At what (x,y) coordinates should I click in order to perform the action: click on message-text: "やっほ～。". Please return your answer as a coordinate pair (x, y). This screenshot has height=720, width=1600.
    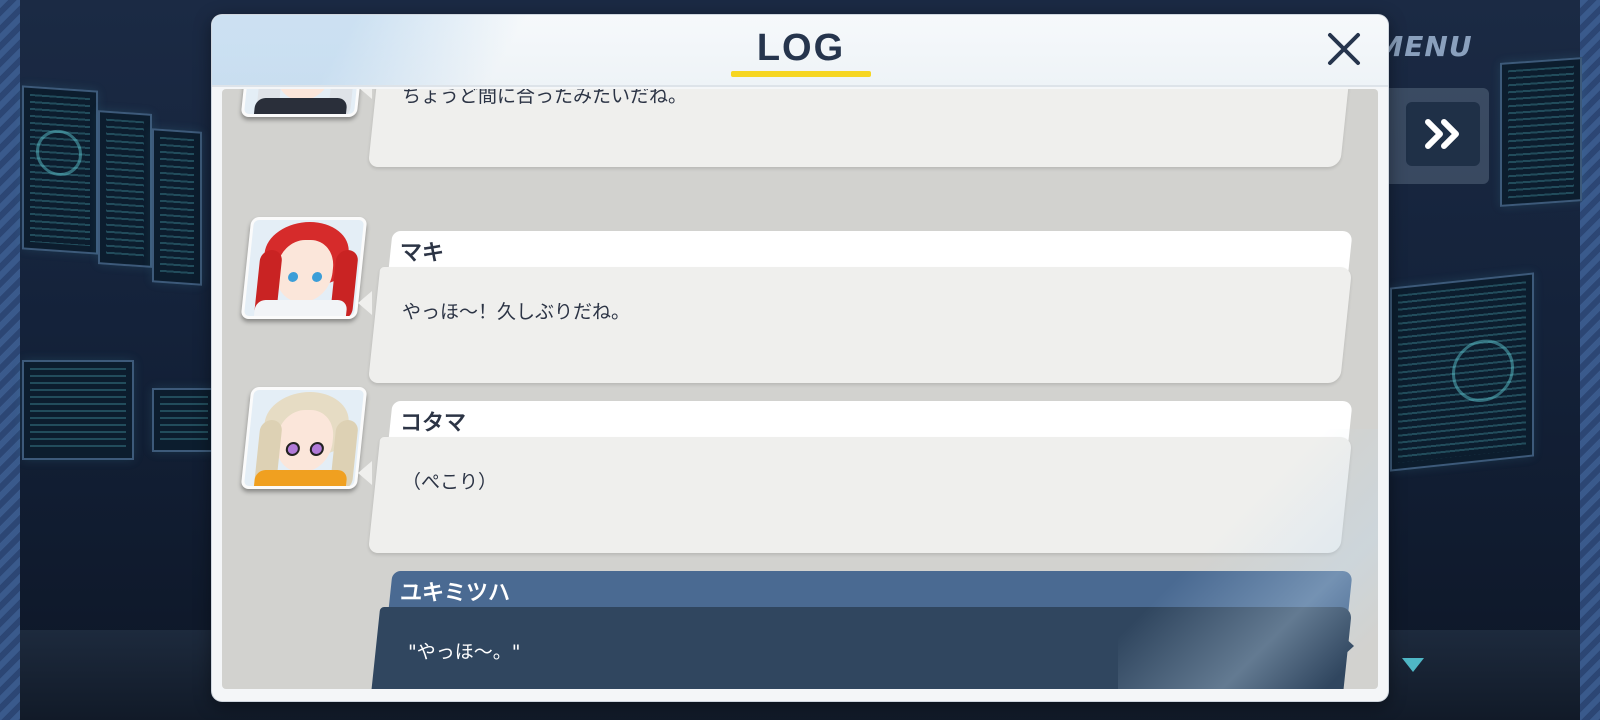
    Looking at the image, I should click on (464, 652).